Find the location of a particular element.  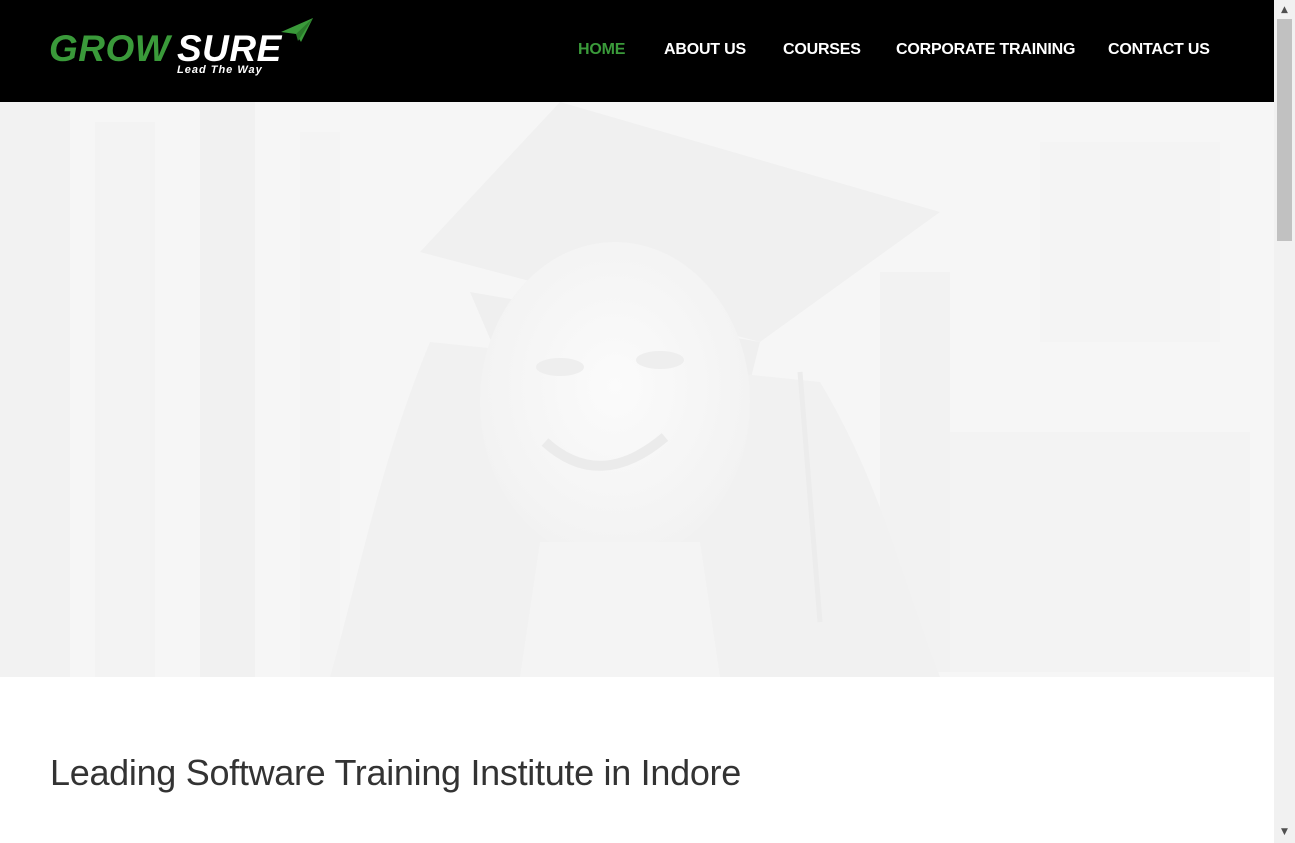

nav-item-corporate-training: CORPORATE TRAINING is located at coordinates (985, 50).